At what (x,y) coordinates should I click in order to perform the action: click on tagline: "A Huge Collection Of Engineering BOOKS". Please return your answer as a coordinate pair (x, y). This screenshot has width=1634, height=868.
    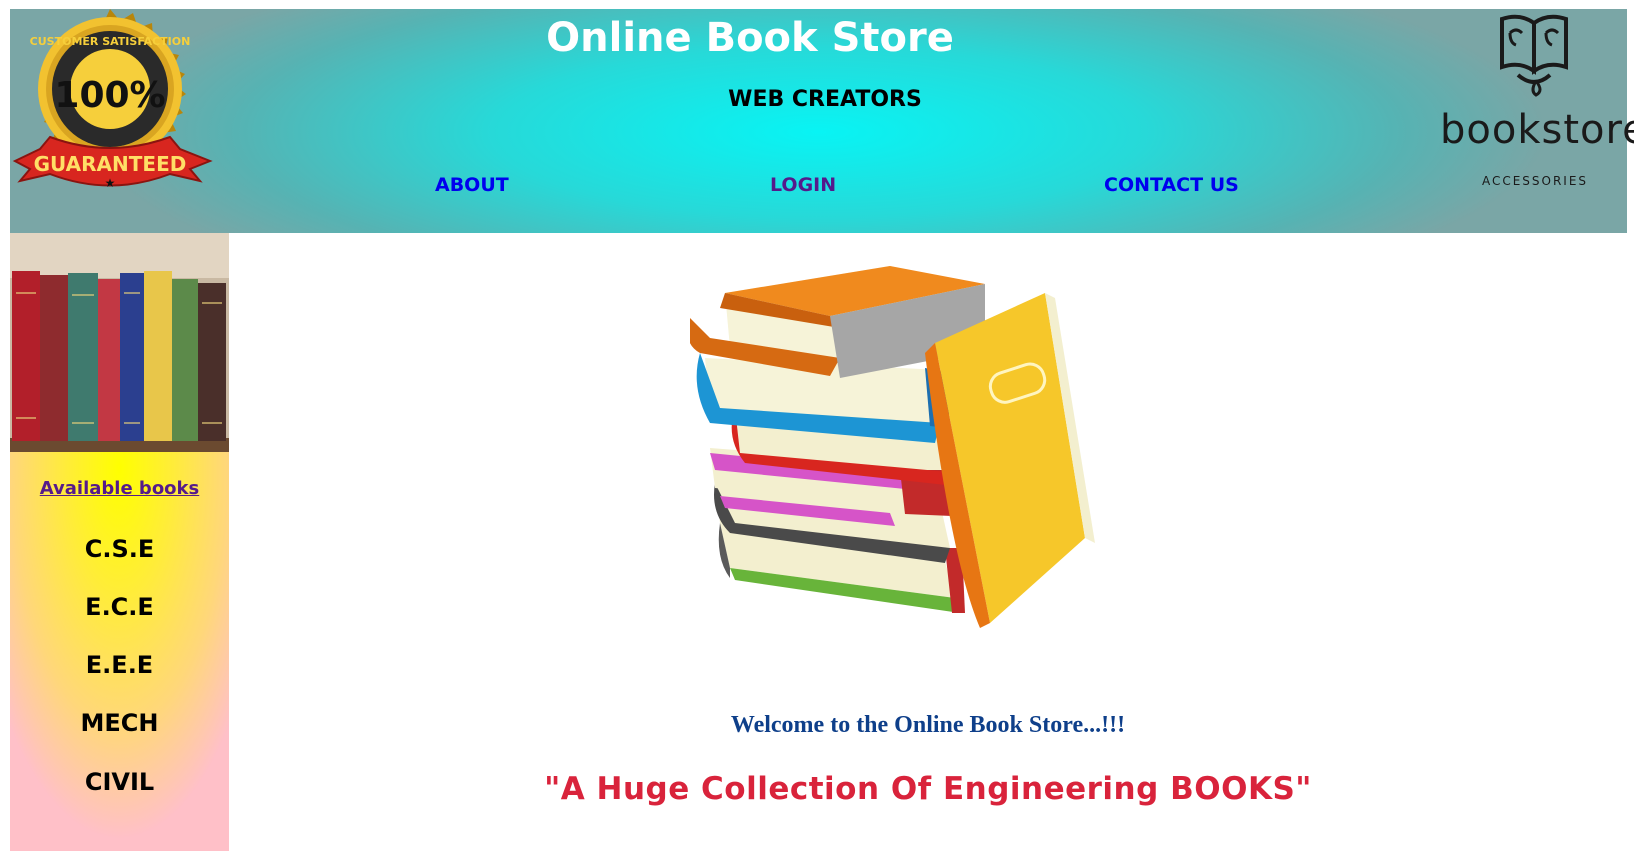
    Looking at the image, I should click on (928, 789).